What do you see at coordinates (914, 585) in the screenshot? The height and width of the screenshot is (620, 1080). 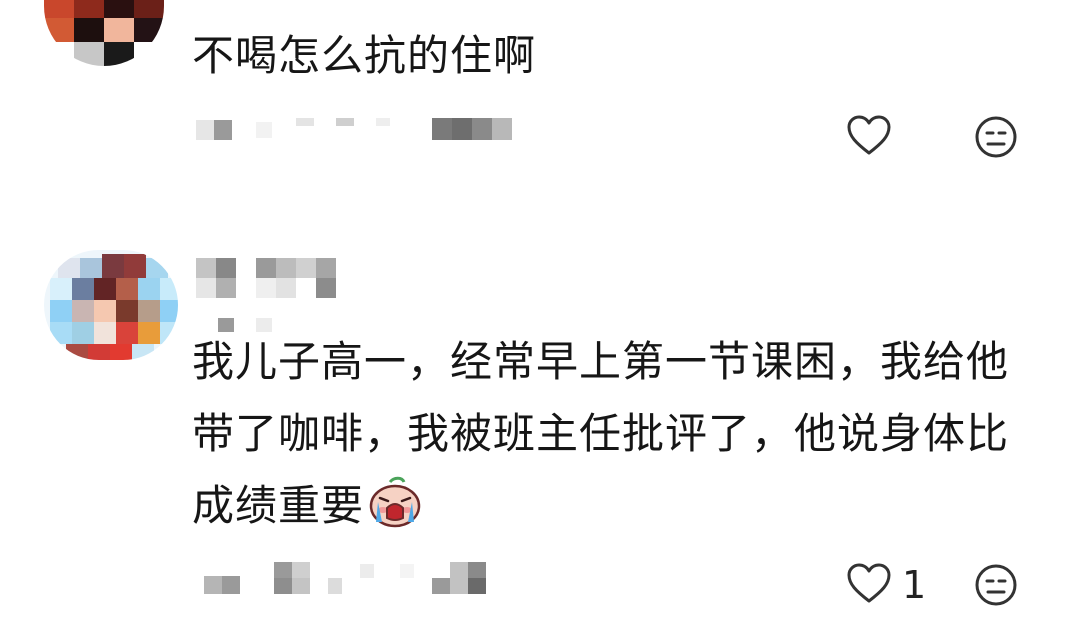 I see `like-count: 1` at bounding box center [914, 585].